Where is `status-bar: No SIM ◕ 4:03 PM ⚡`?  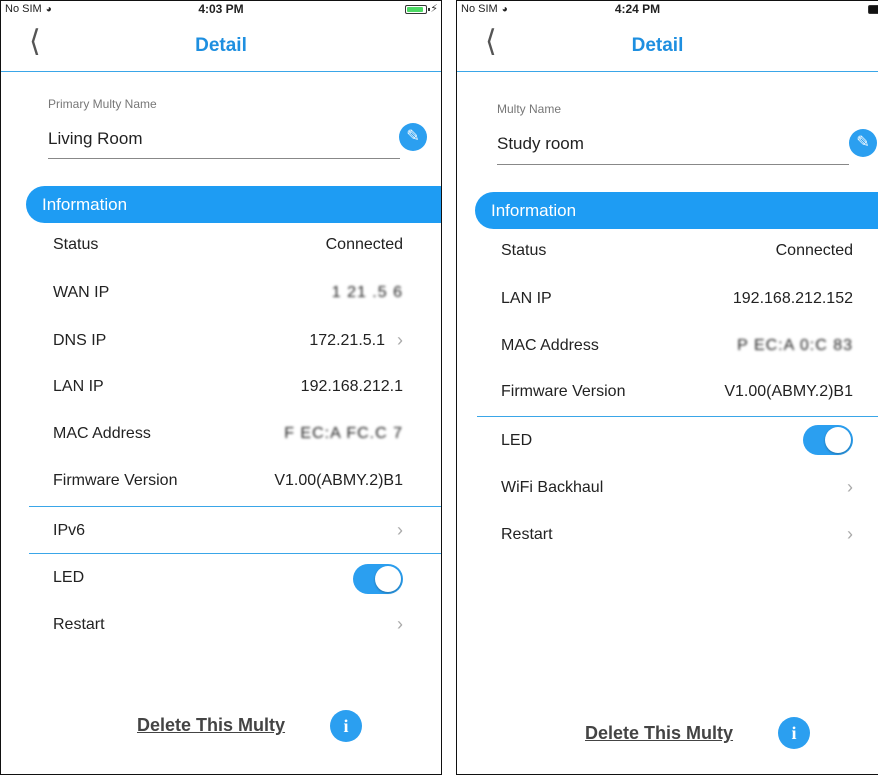 status-bar: No SIM ◕ 4:03 PM ⚡ is located at coordinates (221, 9).